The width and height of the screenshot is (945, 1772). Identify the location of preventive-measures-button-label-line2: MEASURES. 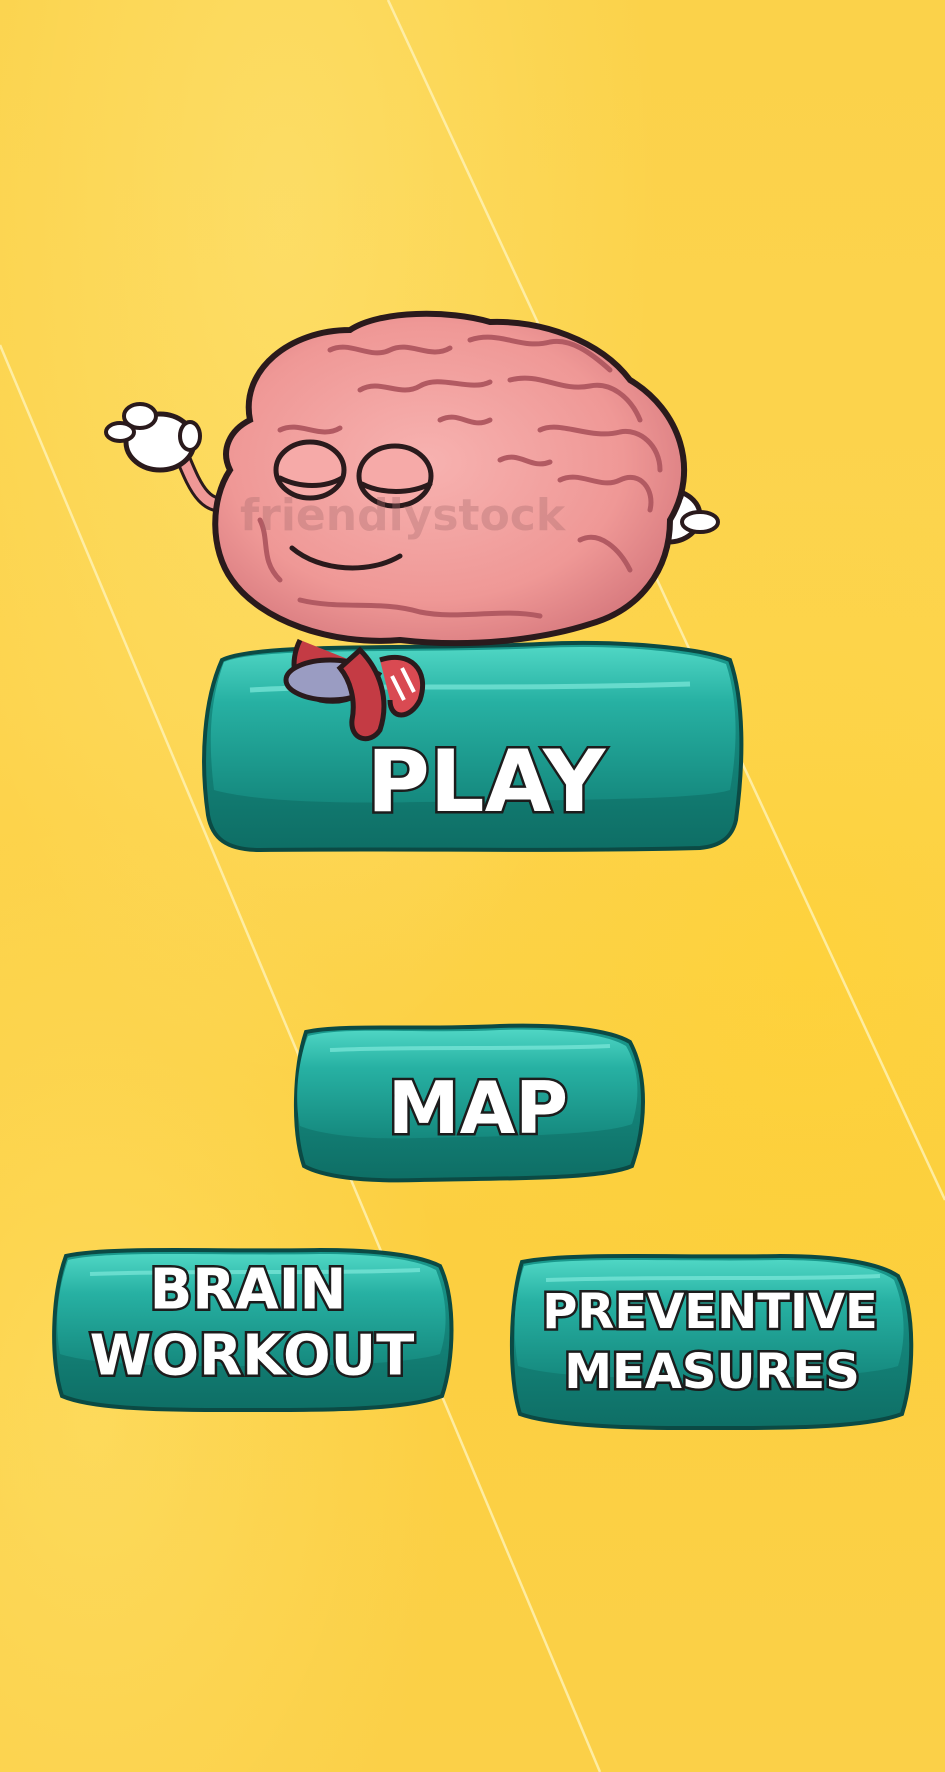
(712, 1372).